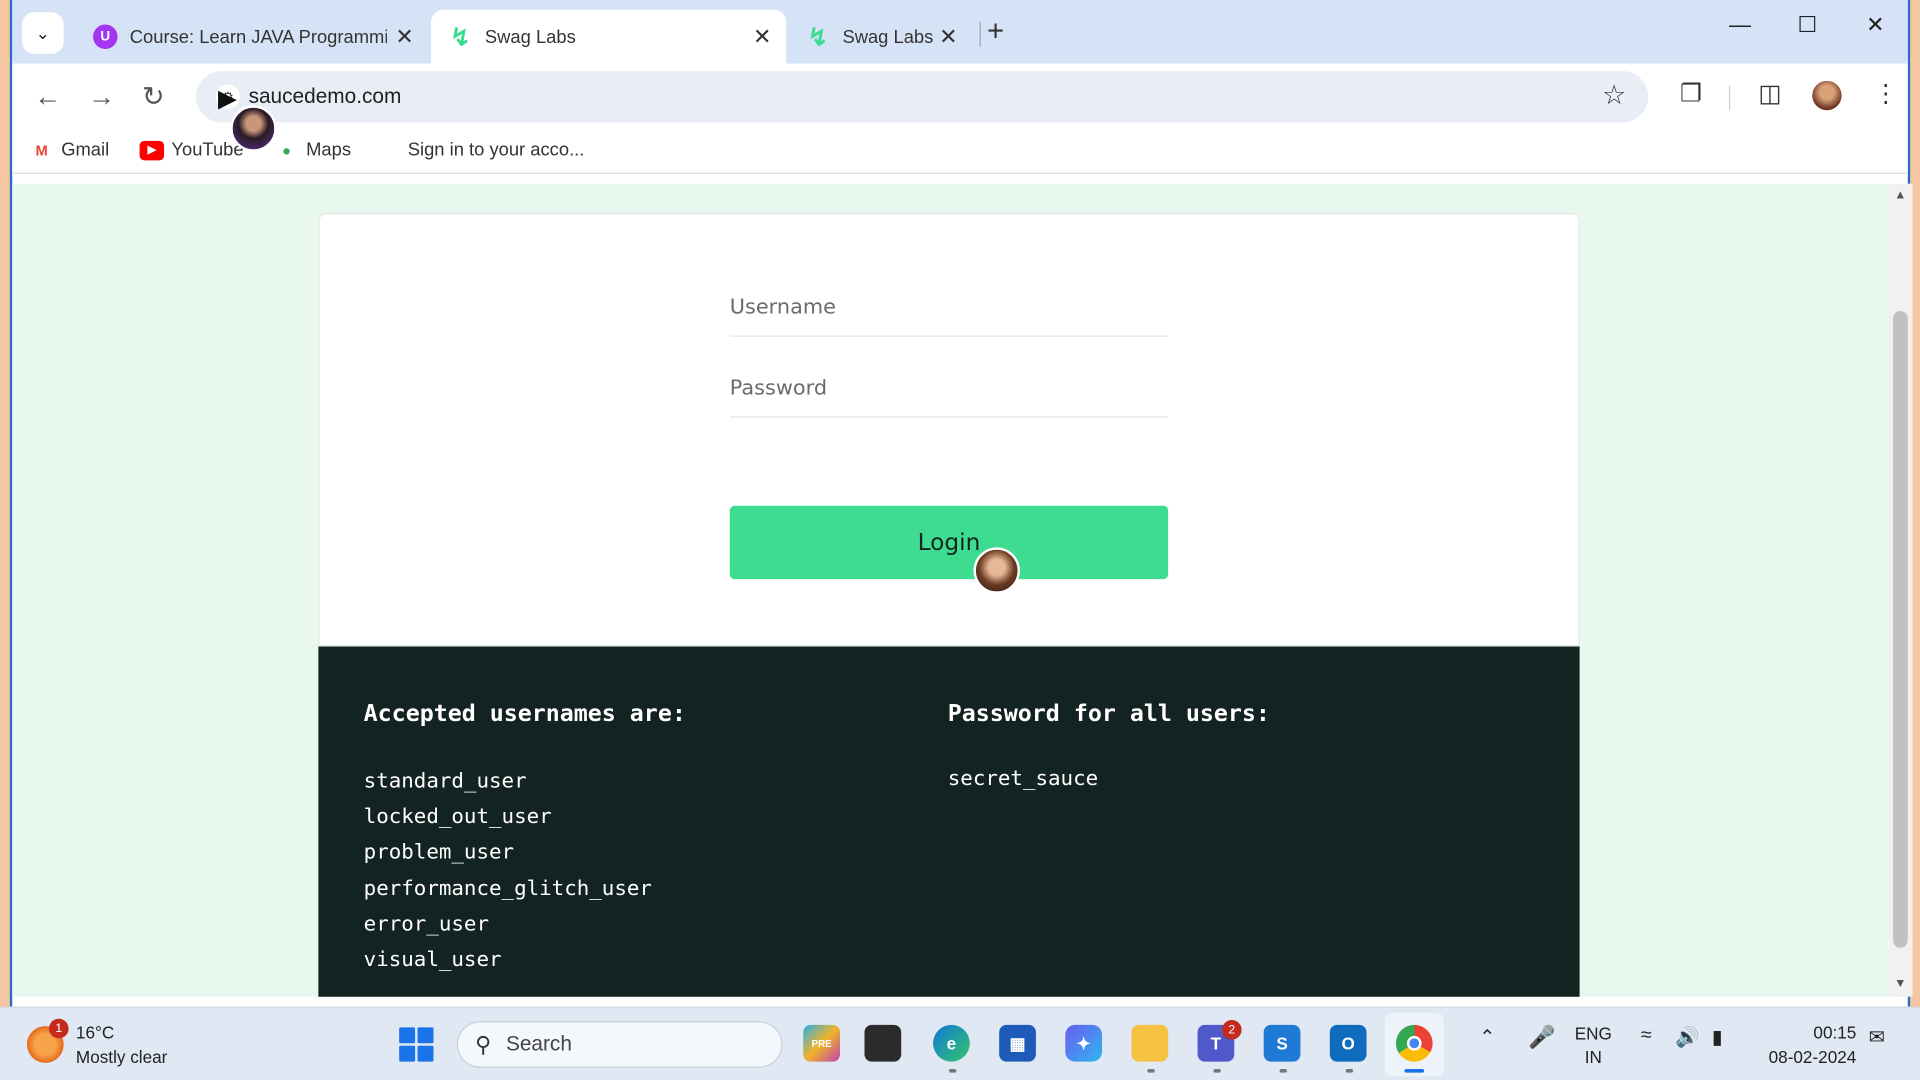  I want to click on copilot-icon: PRE, so click(822, 1043).